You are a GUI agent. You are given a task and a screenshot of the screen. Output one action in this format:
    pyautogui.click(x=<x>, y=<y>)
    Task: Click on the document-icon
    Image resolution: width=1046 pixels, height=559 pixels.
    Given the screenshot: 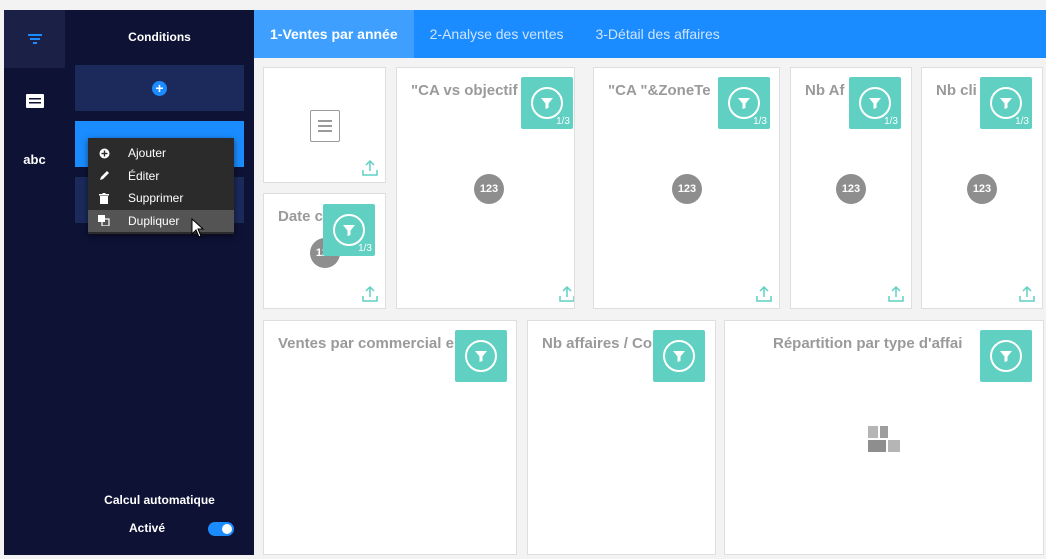 What is the action you would take?
    pyautogui.click(x=325, y=126)
    